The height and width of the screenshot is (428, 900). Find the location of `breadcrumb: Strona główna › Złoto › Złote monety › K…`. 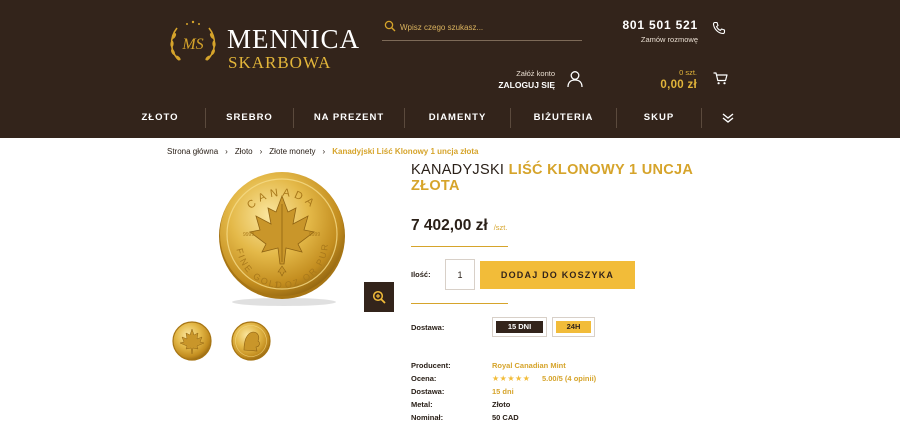

breadcrumb: Strona główna › Złoto › Złote monety › K… is located at coordinates (322, 151).